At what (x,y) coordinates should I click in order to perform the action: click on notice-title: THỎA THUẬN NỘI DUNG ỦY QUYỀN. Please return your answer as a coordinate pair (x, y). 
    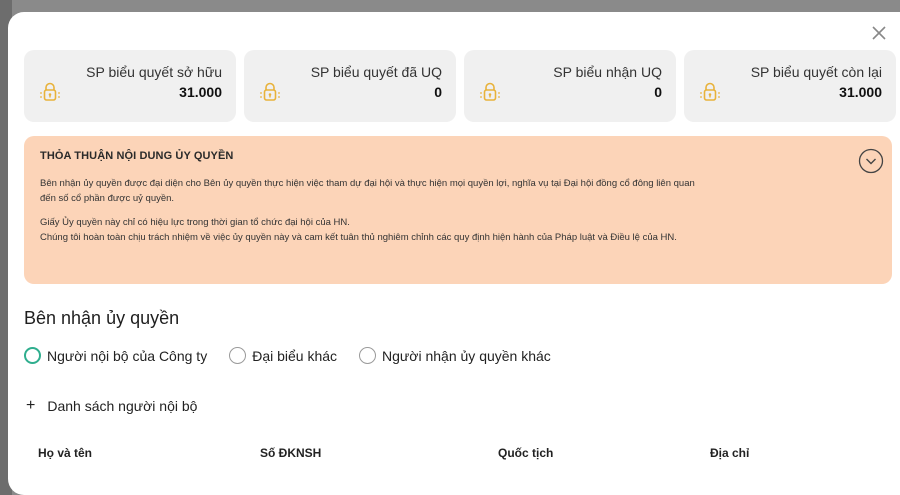
    Looking at the image, I should click on (137, 156).